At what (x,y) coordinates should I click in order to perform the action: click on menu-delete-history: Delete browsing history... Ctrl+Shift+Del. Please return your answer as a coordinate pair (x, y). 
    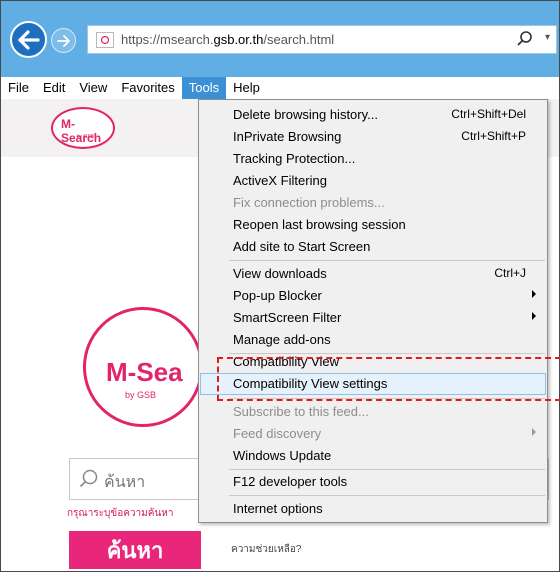
    Looking at the image, I should click on (373, 115).